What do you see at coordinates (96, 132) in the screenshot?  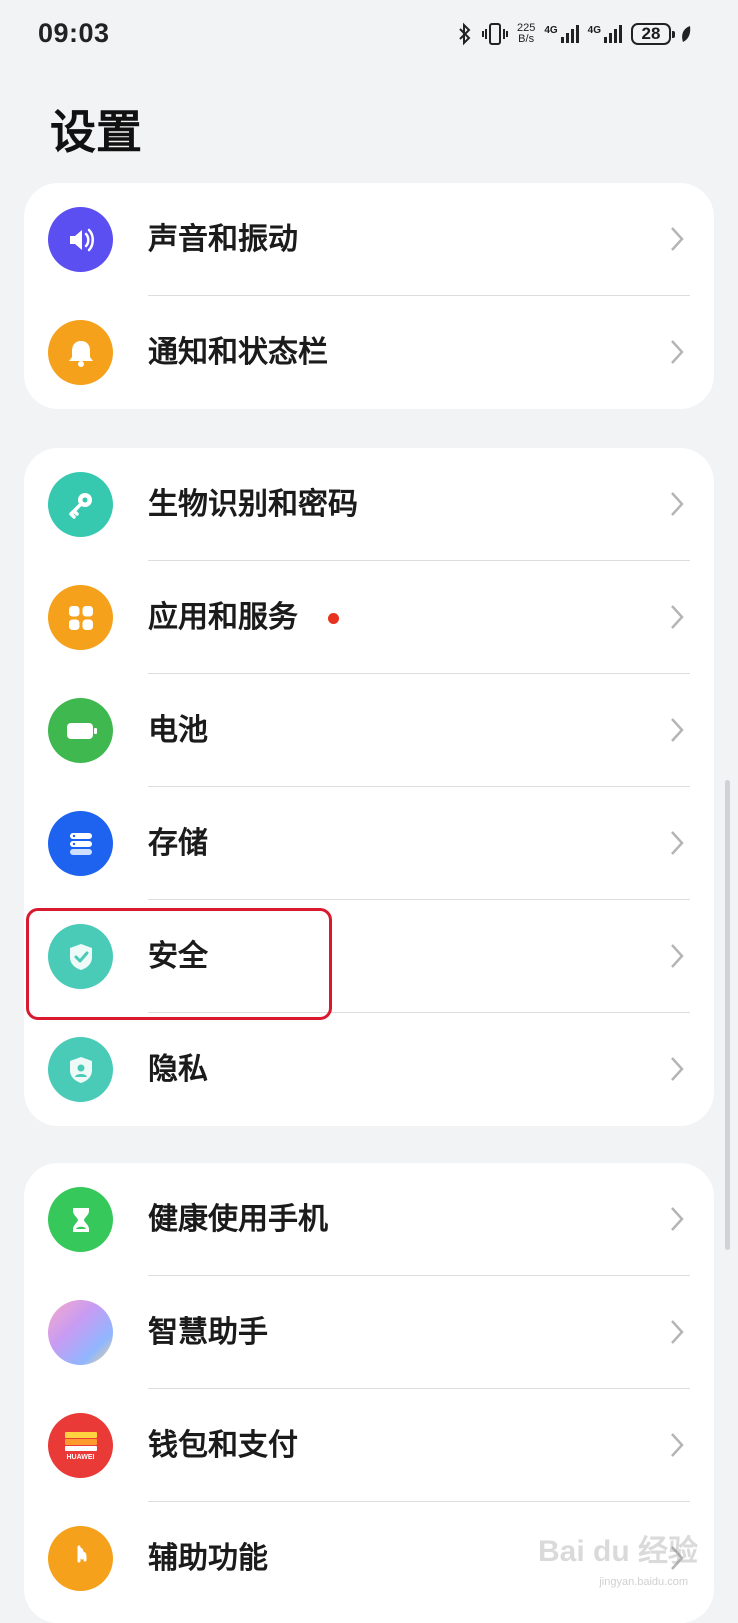 I see `page-title: 设置` at bounding box center [96, 132].